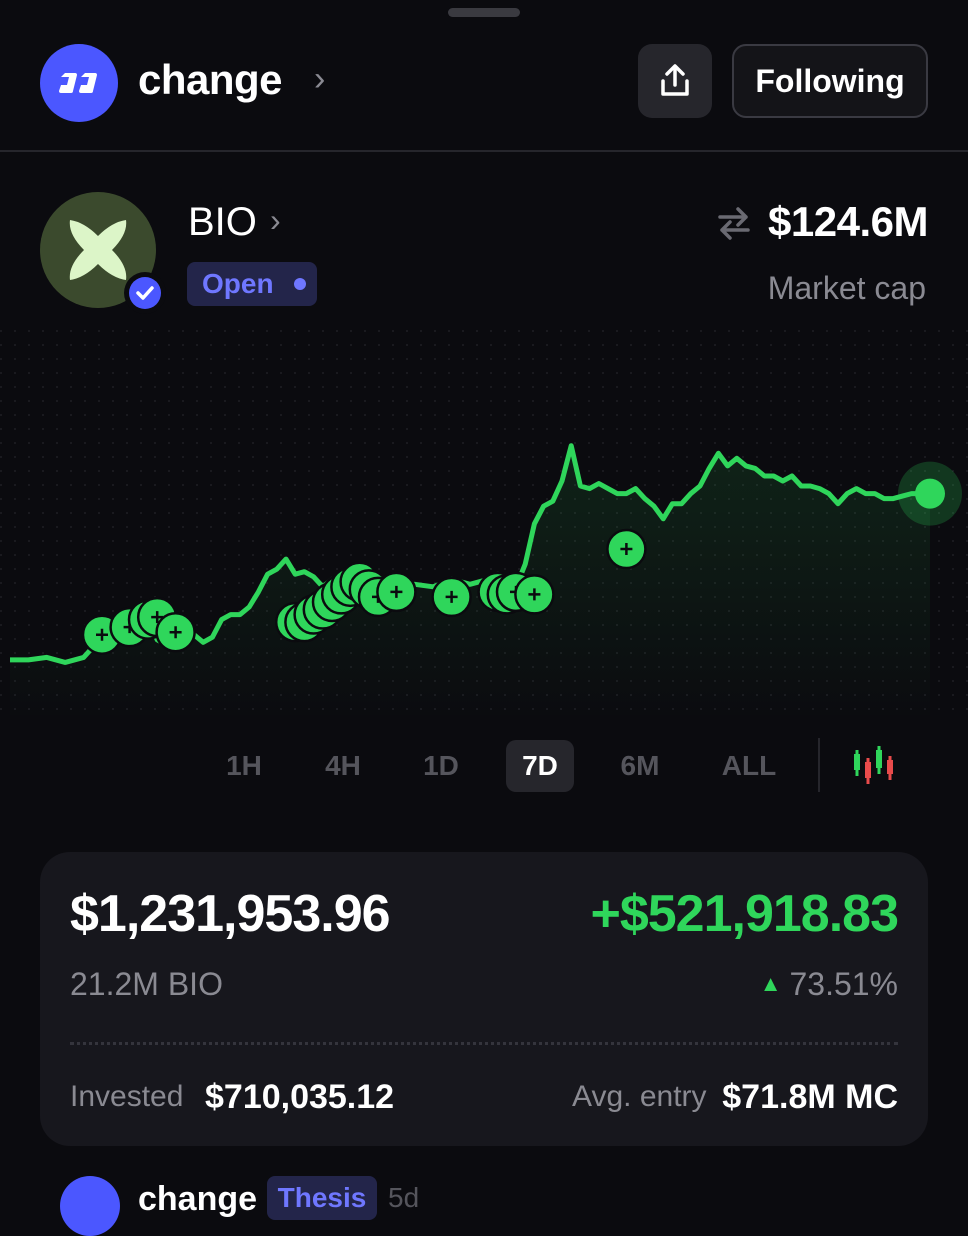 The height and width of the screenshot is (1236, 968). What do you see at coordinates (299, 284) in the screenshot?
I see `status-dot` at bounding box center [299, 284].